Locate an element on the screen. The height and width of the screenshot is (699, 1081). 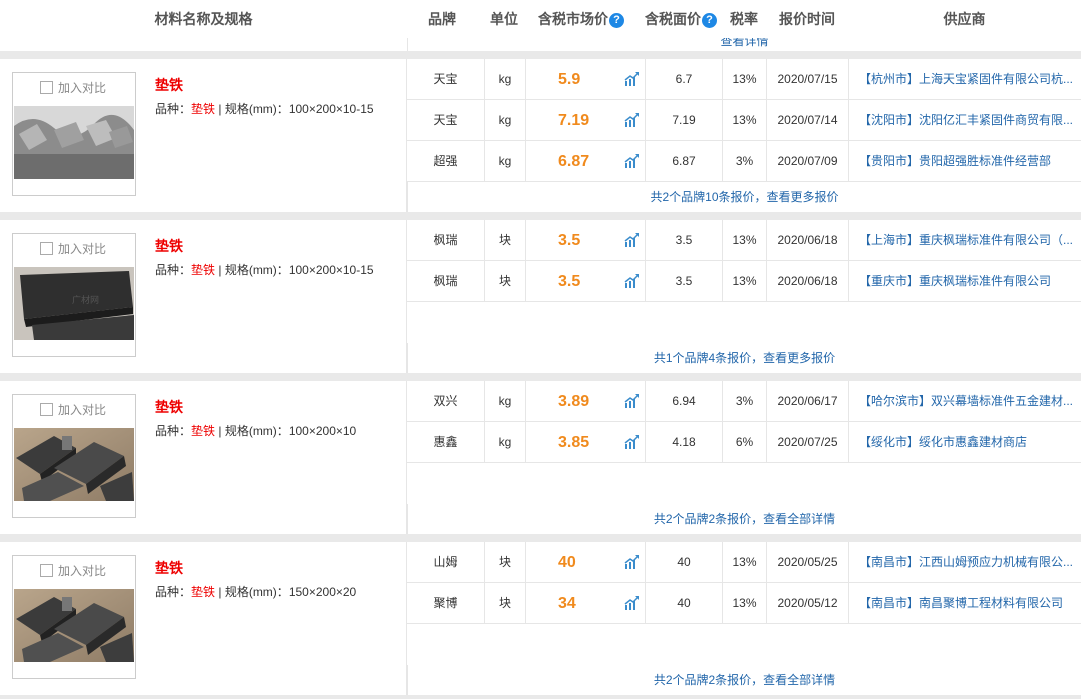
col-header-face-price-label: 含税面价 is located at coordinates (673, 19).